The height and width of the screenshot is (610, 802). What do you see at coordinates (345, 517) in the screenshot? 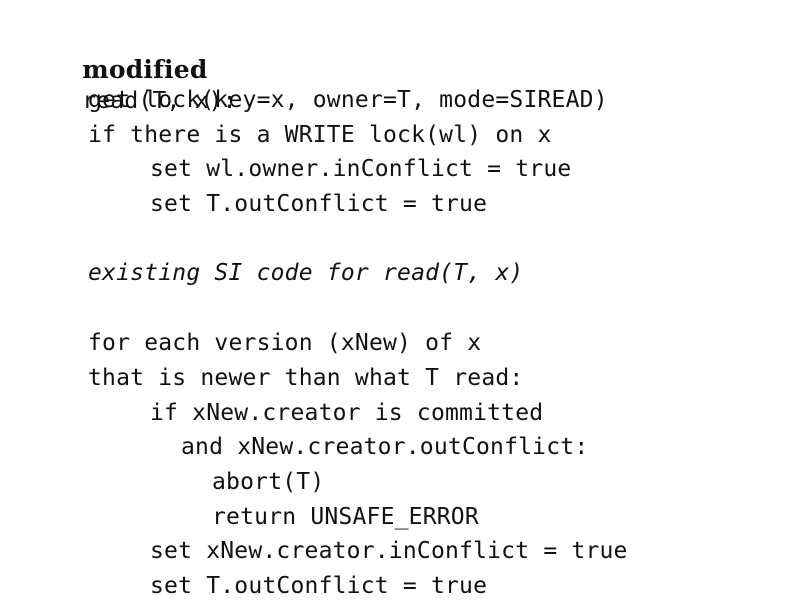
I see `code-line: return UNSAFE_ERROR` at bounding box center [345, 517].